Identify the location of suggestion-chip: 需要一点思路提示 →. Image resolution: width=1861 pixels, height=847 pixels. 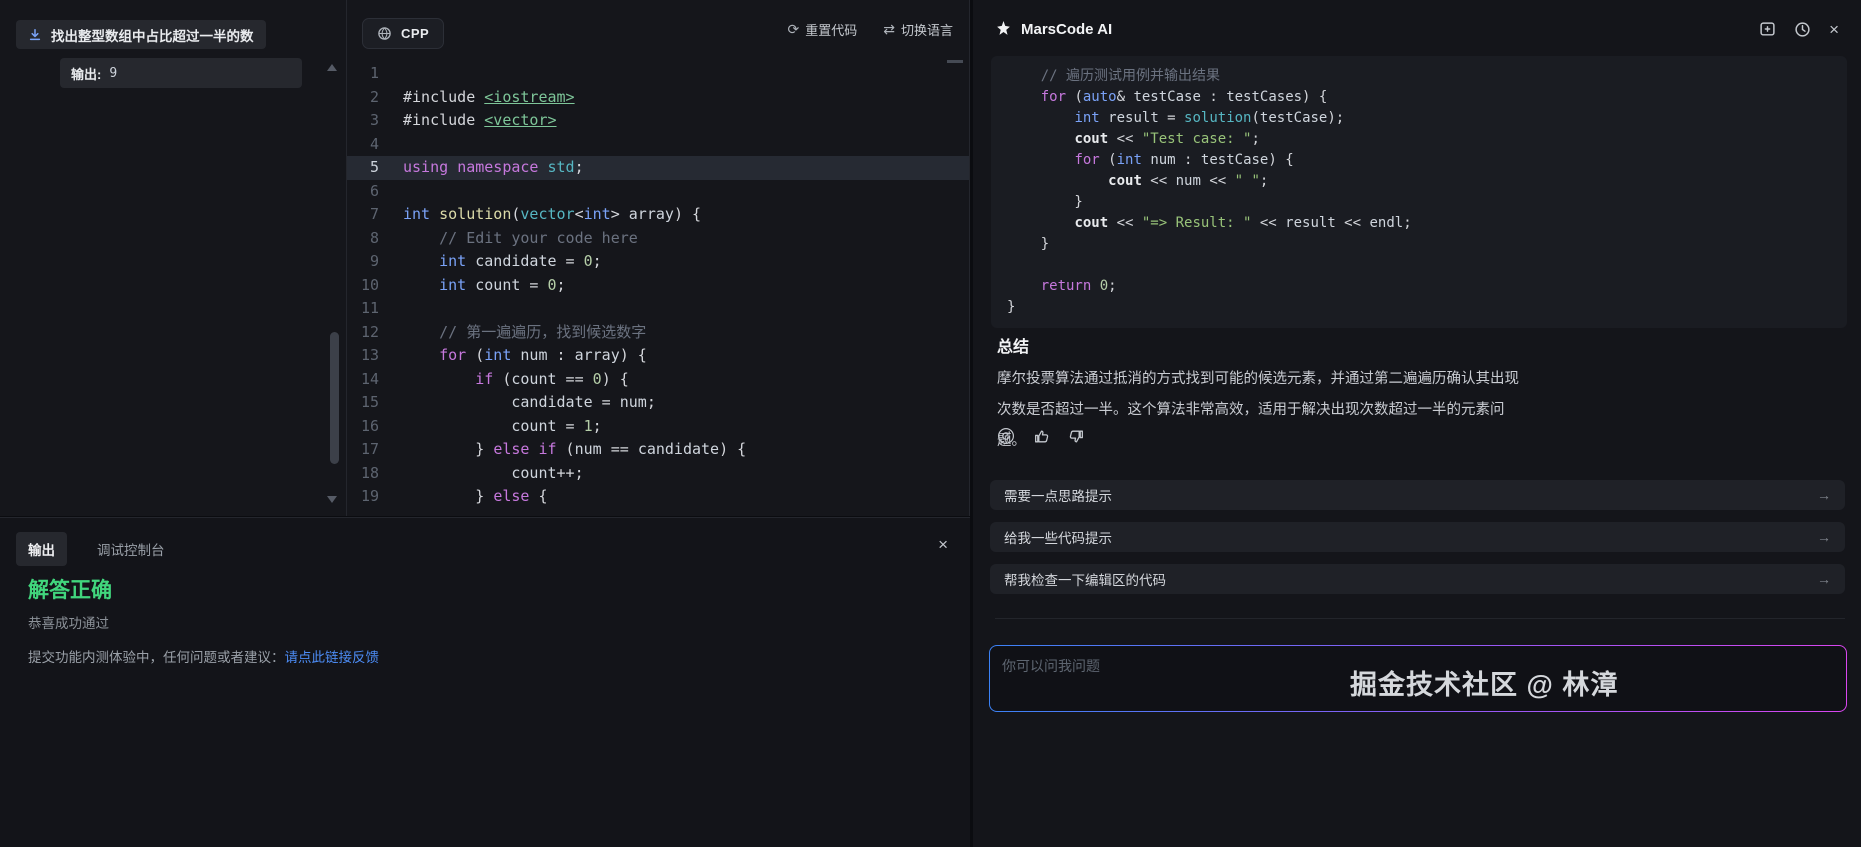
(1417, 495).